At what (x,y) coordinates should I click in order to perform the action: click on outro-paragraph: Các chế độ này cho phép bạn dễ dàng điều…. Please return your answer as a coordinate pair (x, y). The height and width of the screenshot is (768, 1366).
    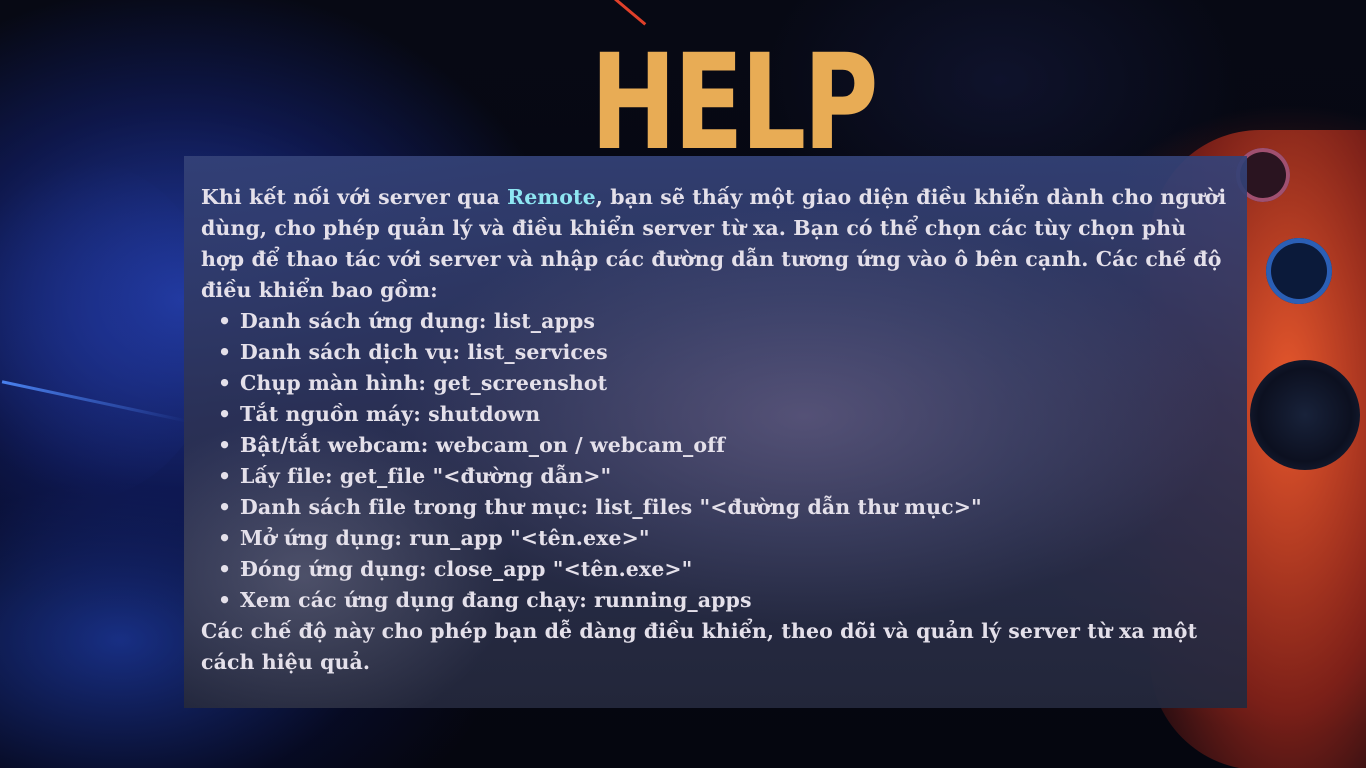
    Looking at the image, I should click on (699, 646).